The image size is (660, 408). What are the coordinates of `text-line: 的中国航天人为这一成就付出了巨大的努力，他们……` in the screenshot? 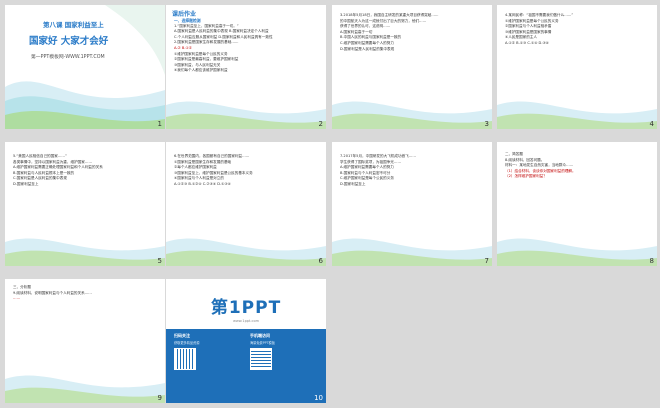 It's located at (383, 20).